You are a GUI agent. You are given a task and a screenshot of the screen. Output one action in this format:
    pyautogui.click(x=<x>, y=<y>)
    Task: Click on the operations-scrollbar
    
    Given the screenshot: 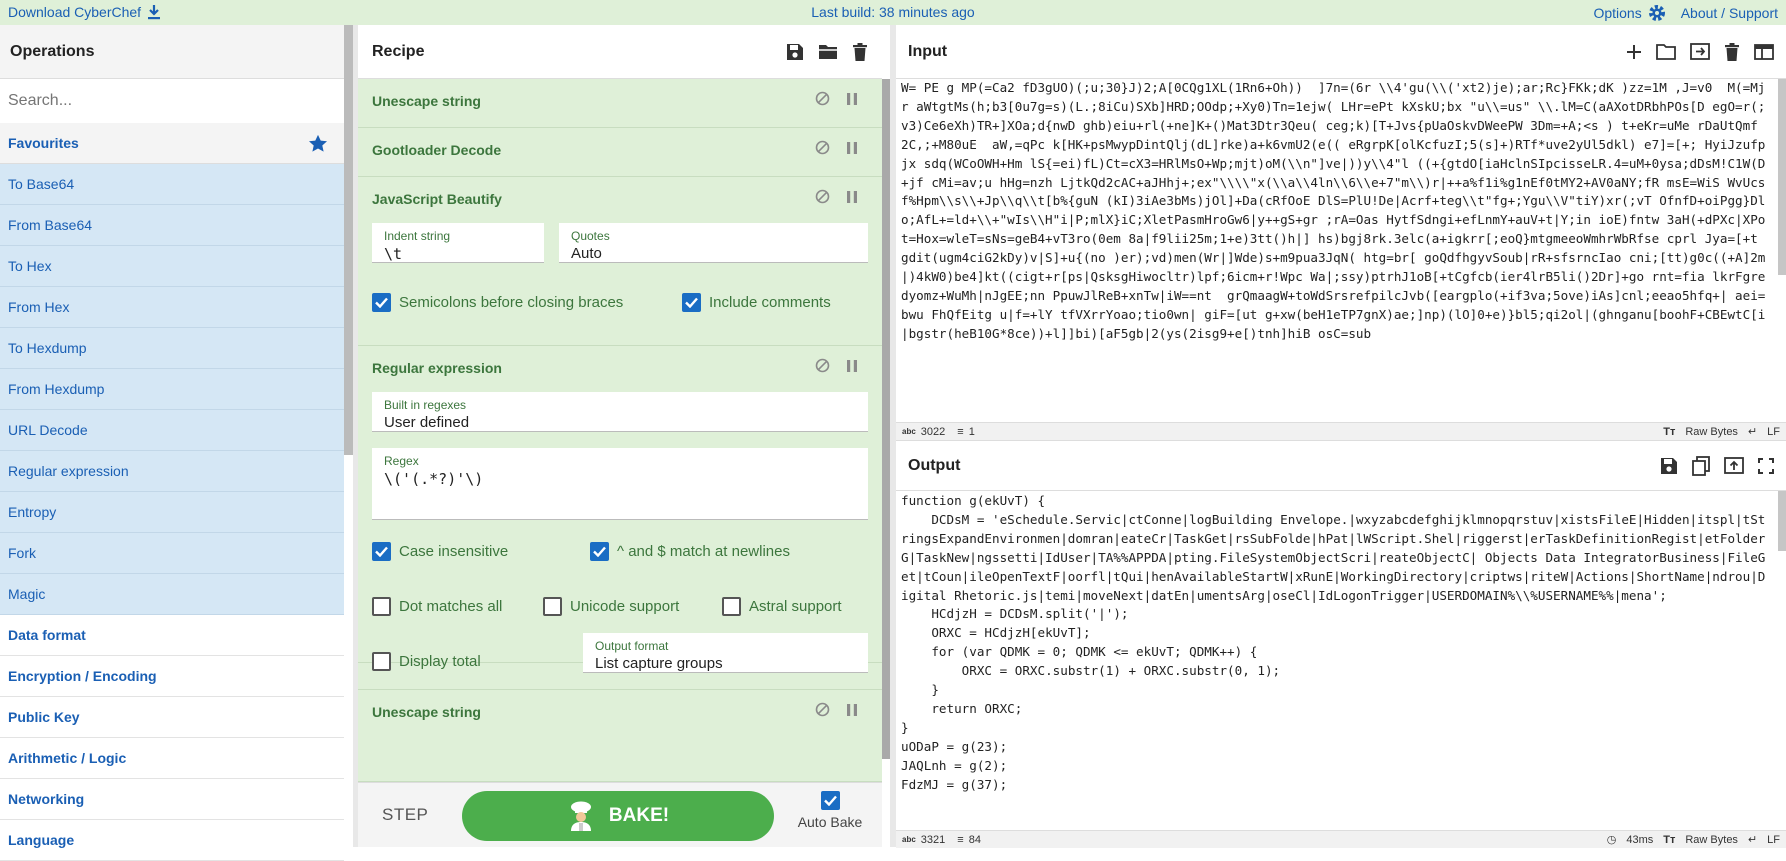 What is the action you would take?
    pyautogui.click(x=348, y=240)
    